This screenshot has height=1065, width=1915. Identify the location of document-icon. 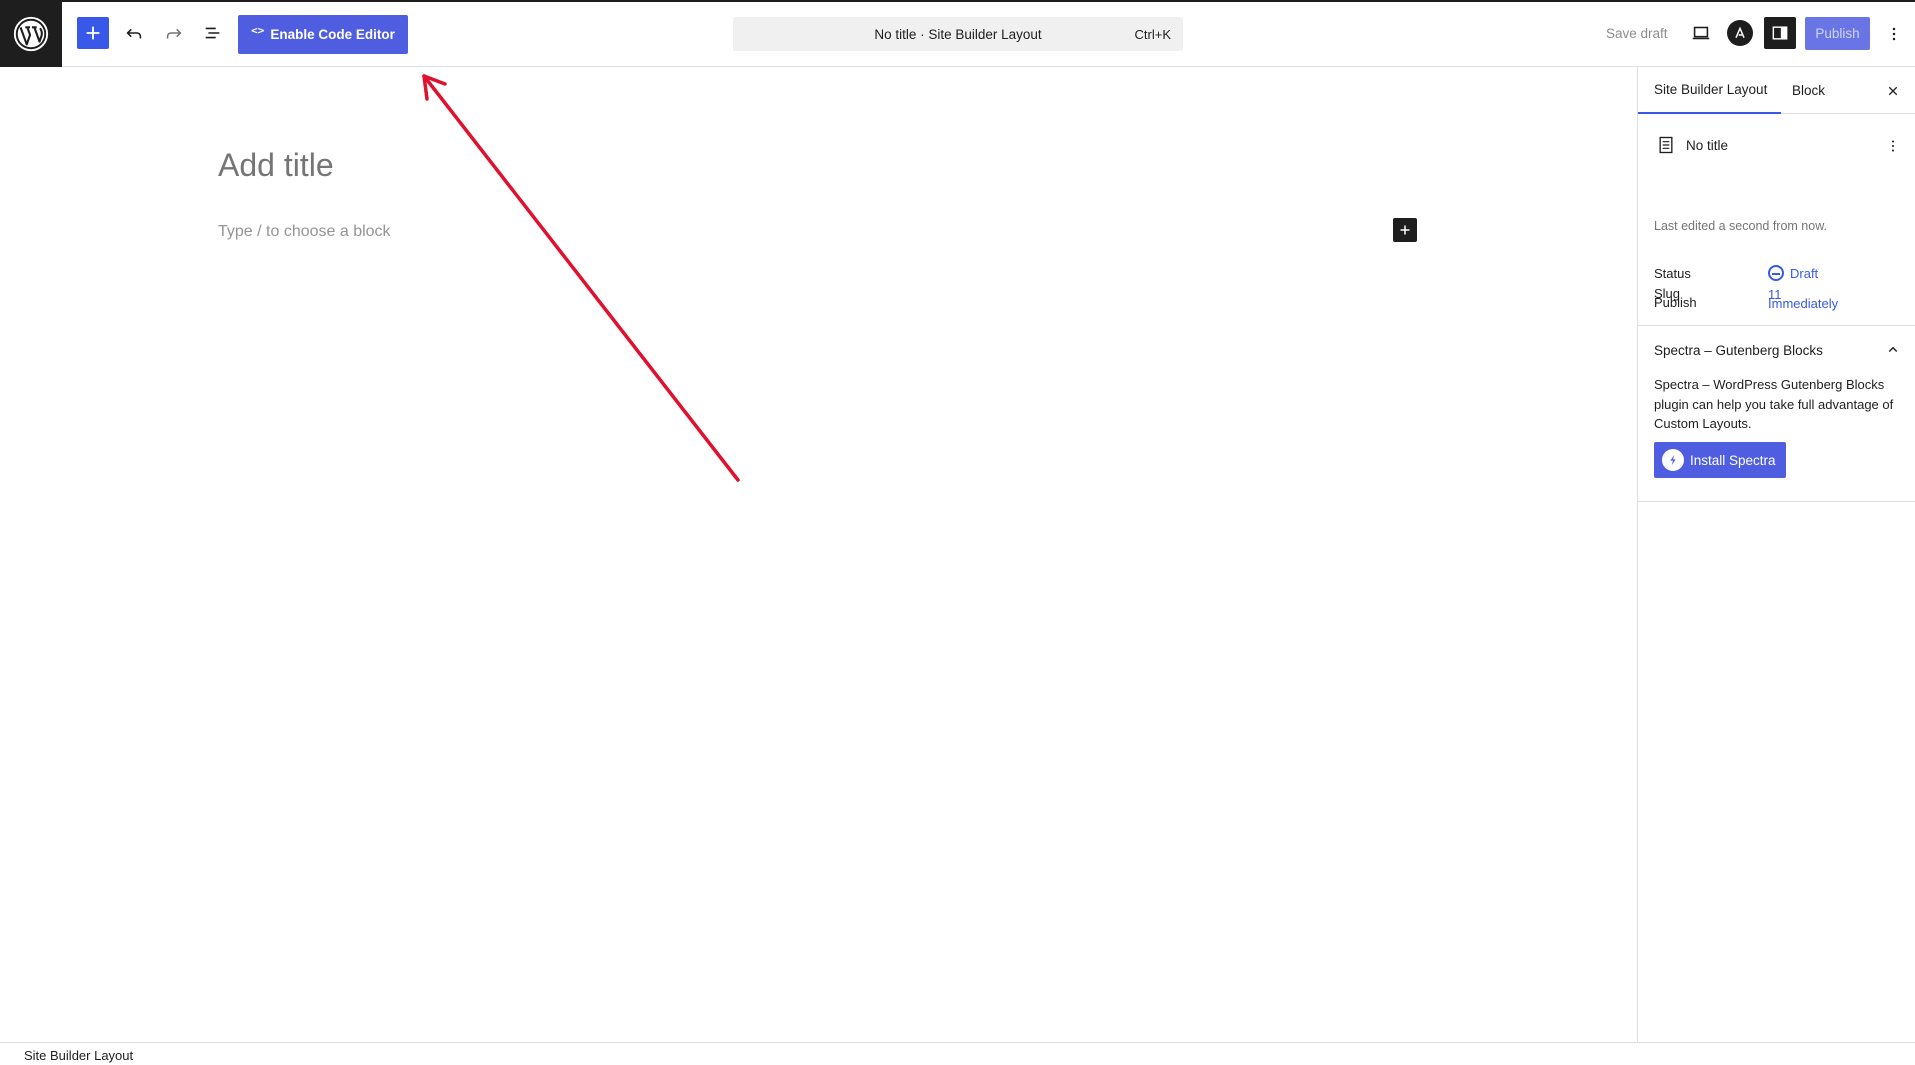
(1666, 145).